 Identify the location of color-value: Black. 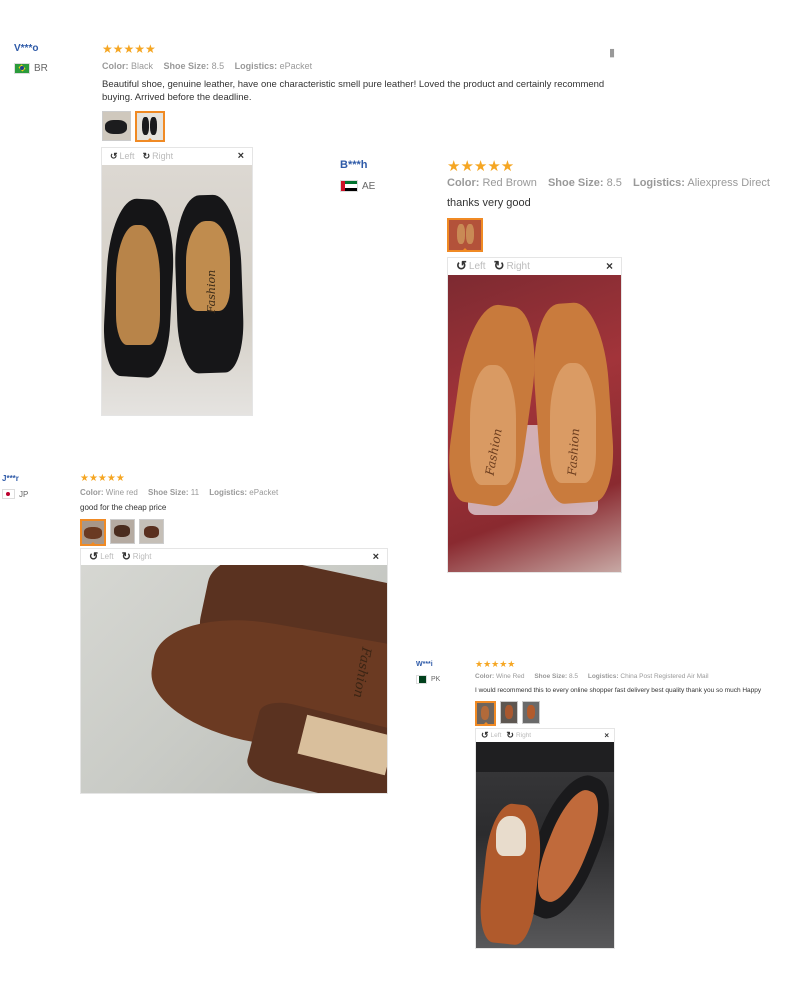
(142, 66).